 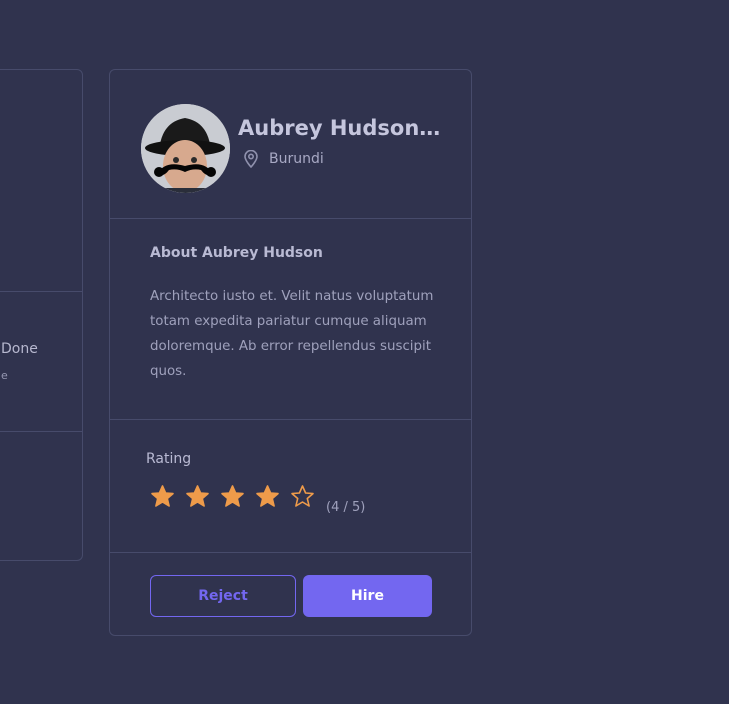 I want to click on adjacent-card: Done e, so click(x=41, y=315).